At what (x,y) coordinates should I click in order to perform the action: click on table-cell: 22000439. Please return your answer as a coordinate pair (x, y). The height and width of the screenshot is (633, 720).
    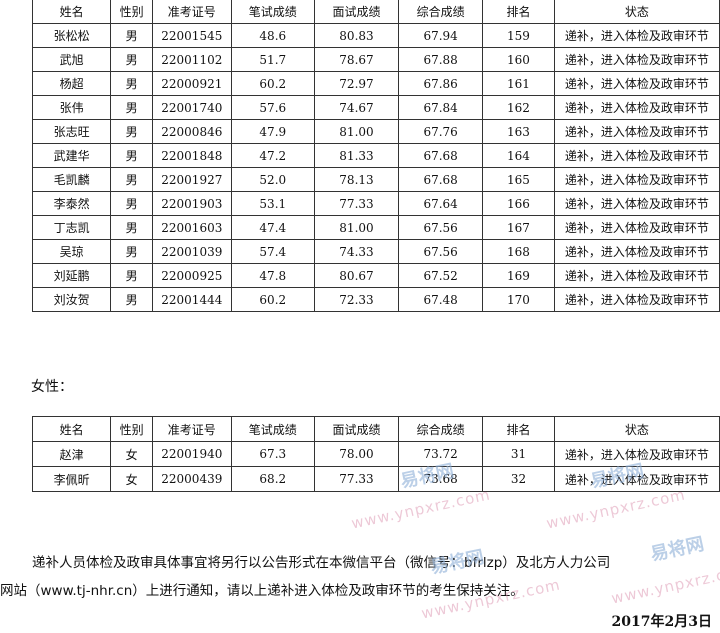
    Looking at the image, I should click on (191, 479).